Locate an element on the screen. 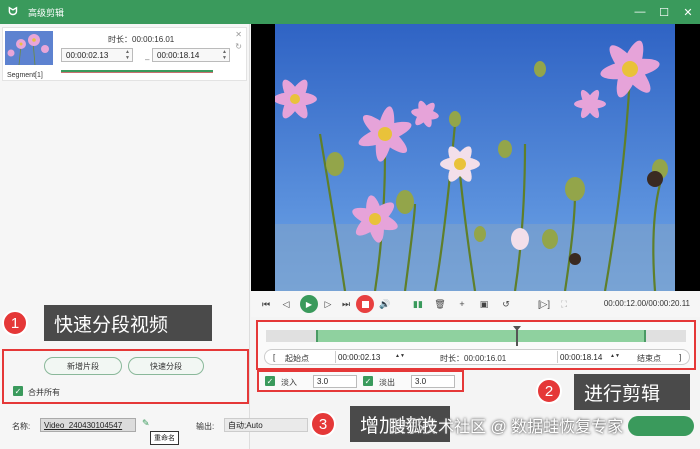 The height and width of the screenshot is (449, 700). close-icon: ✕ is located at coordinates (238, 34).